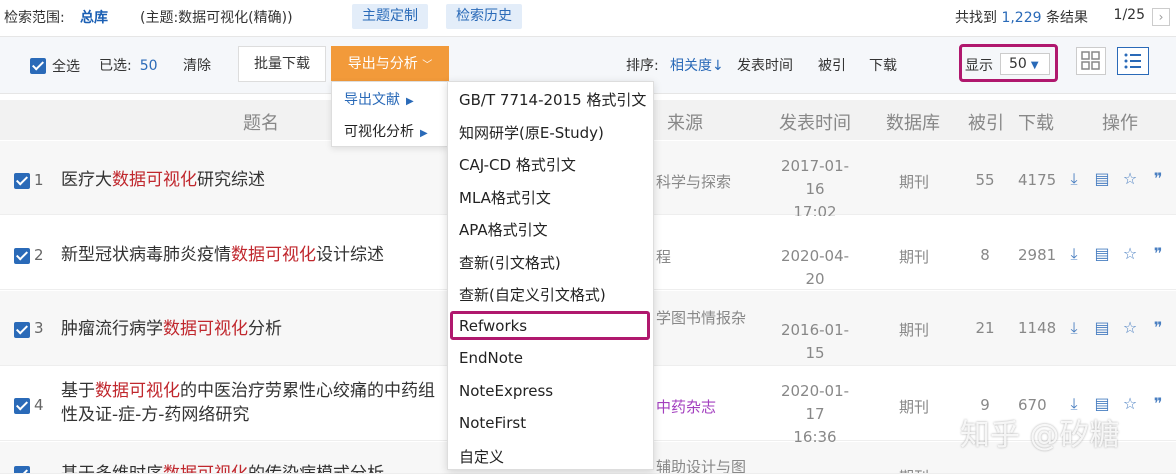 The height and width of the screenshot is (474, 1176). I want to click on article-title-link: 肿瘤流行病学数据可视化分析, so click(171, 329).